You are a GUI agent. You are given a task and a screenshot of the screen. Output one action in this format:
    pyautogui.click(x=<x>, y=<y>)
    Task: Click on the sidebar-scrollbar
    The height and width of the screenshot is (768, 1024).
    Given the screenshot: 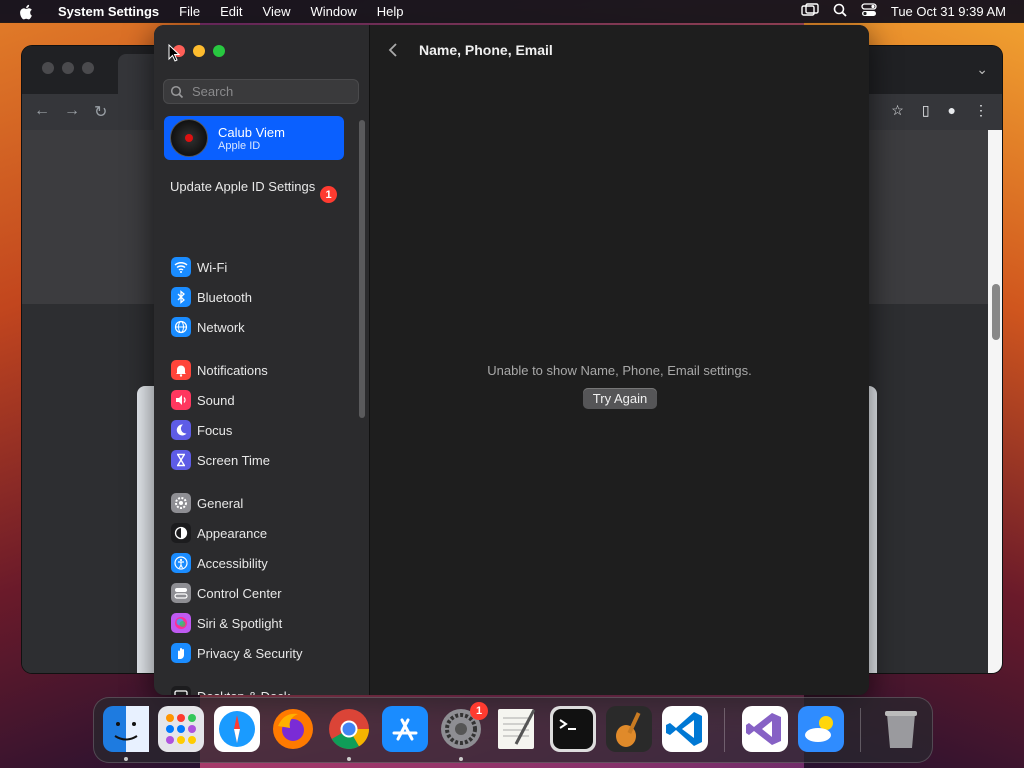 What is the action you would take?
    pyautogui.click(x=362, y=269)
    